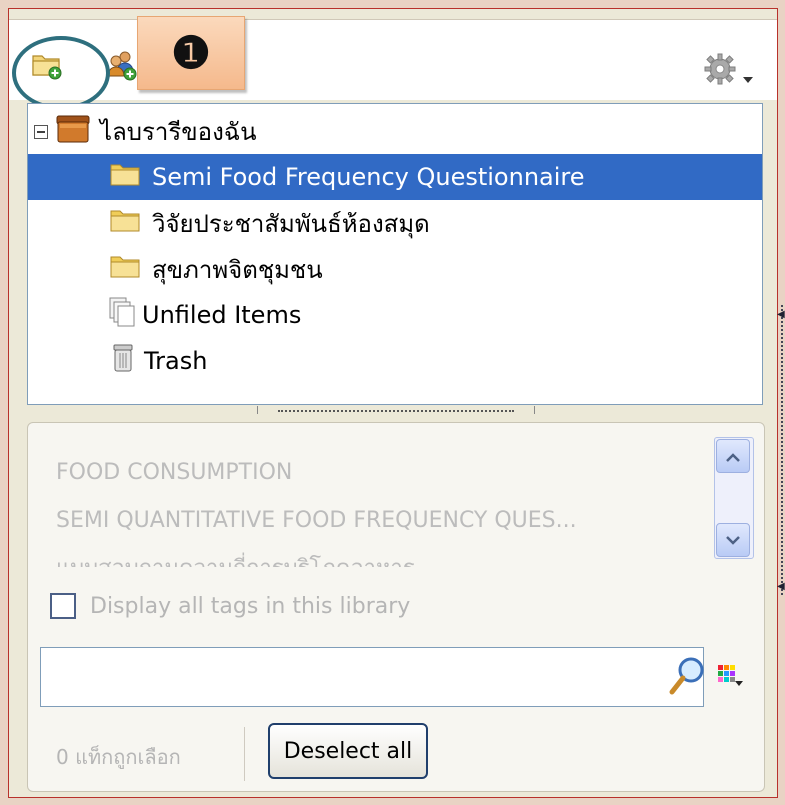  What do you see at coordinates (176, 361) in the screenshot?
I see `trash-label: Trash` at bounding box center [176, 361].